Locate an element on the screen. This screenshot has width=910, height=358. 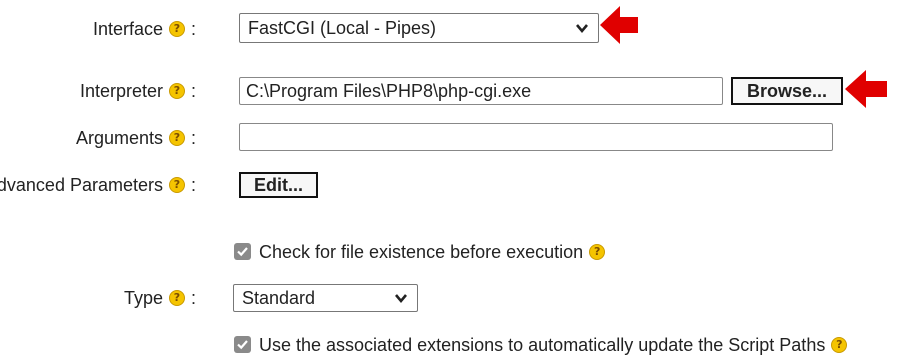
use-extensions-checkbox is located at coordinates (242, 344).